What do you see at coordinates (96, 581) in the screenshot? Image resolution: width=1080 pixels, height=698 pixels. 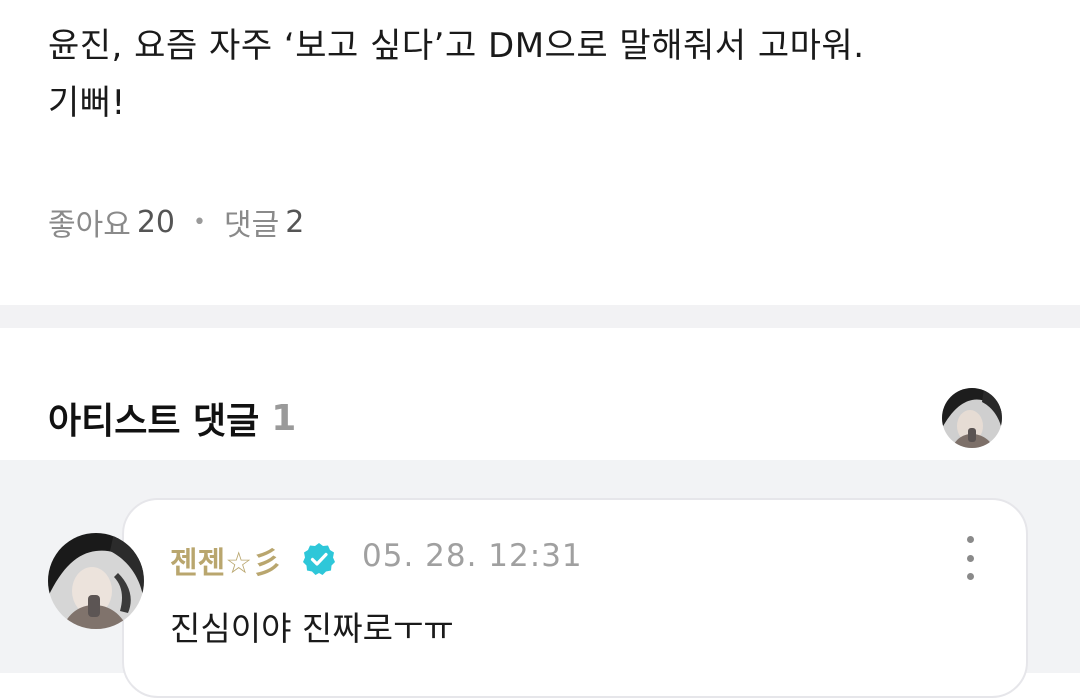 I see `comment-author-avatar` at bounding box center [96, 581].